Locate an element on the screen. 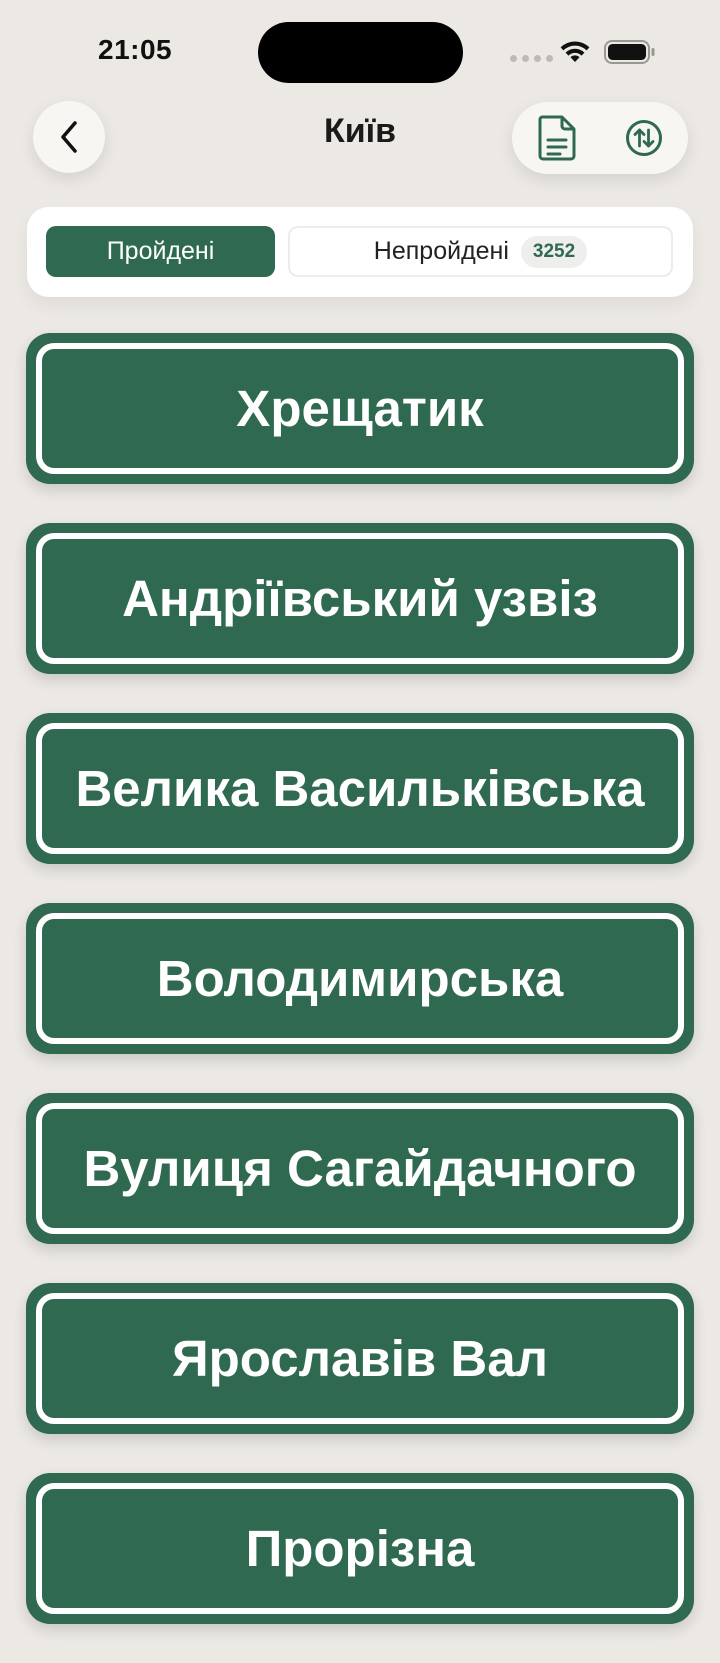  signal-dots-icon is located at coordinates (531, 58).